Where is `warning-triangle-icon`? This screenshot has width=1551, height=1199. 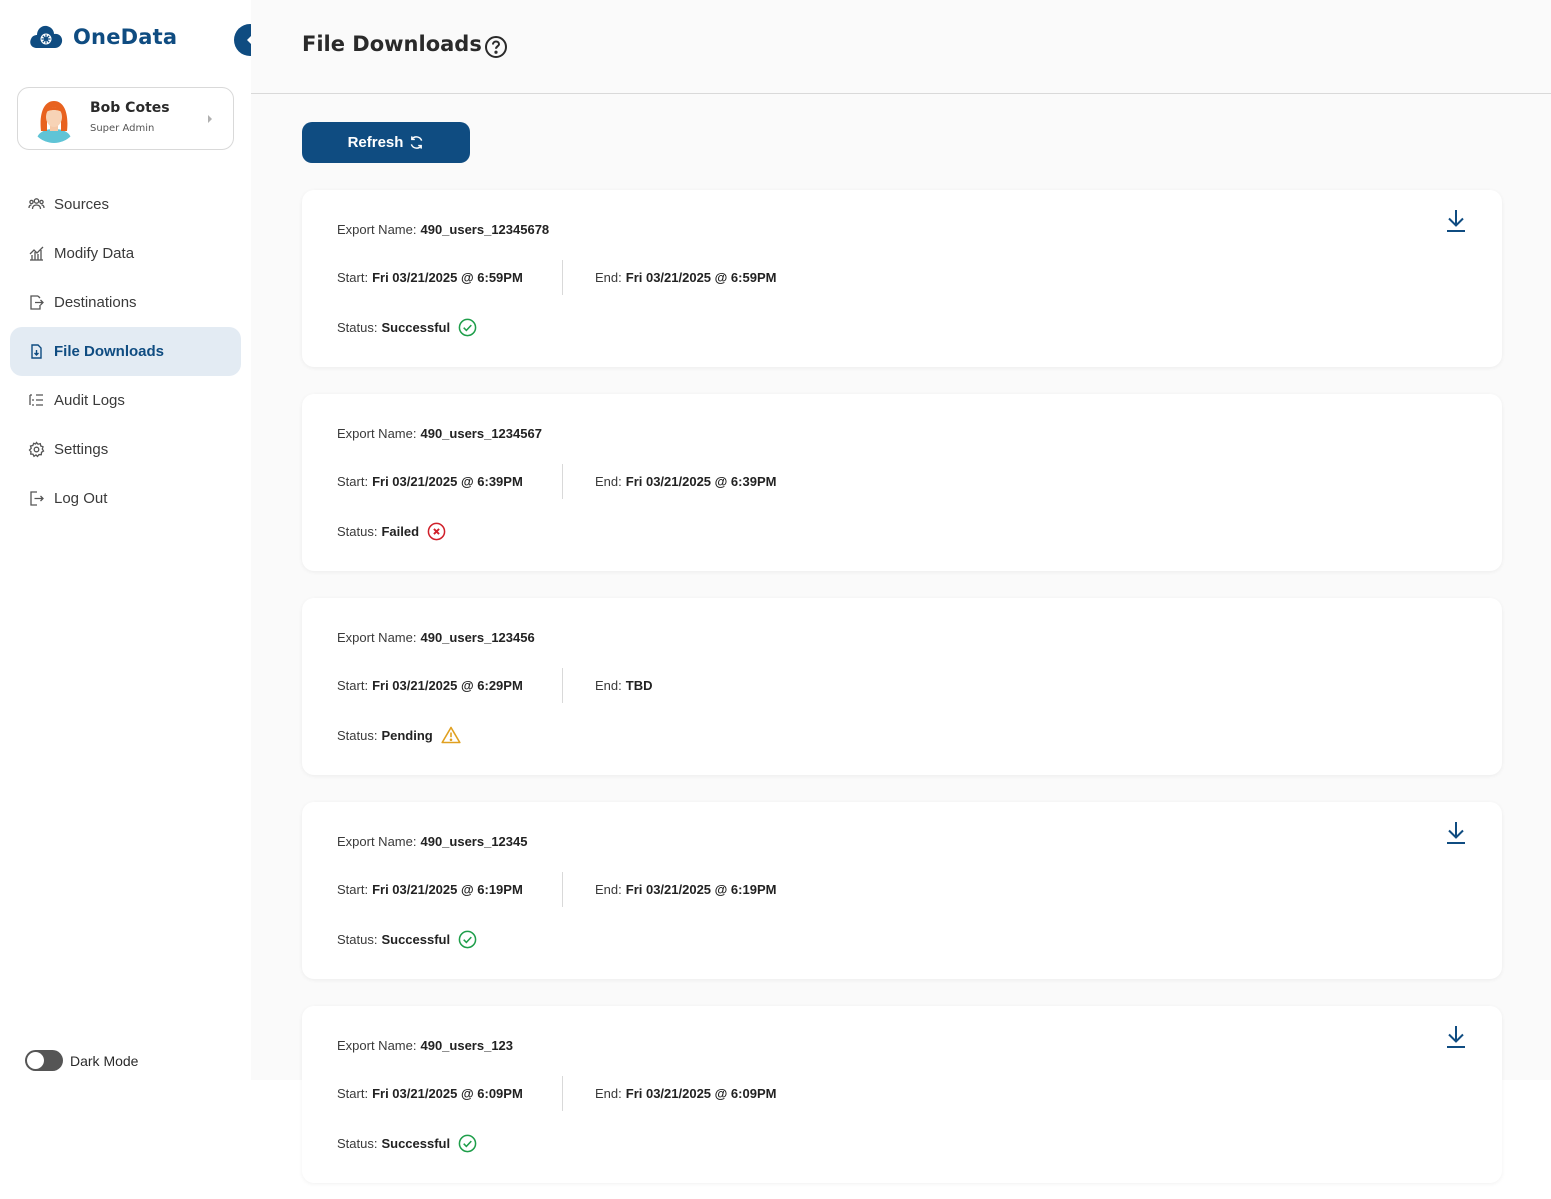
warning-triangle-icon is located at coordinates (451, 735).